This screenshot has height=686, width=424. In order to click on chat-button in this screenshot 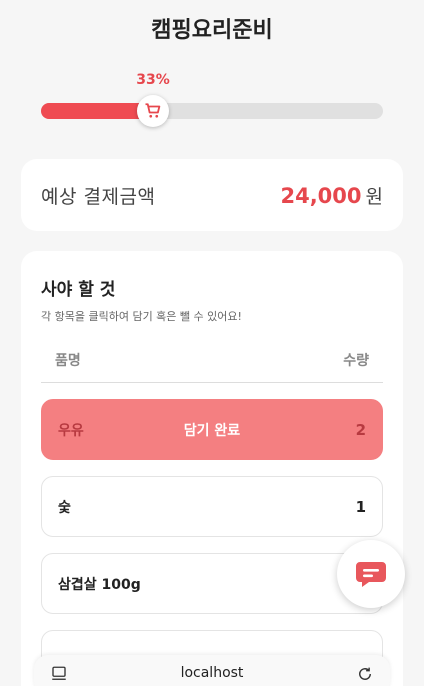, I will do `click(371, 574)`.